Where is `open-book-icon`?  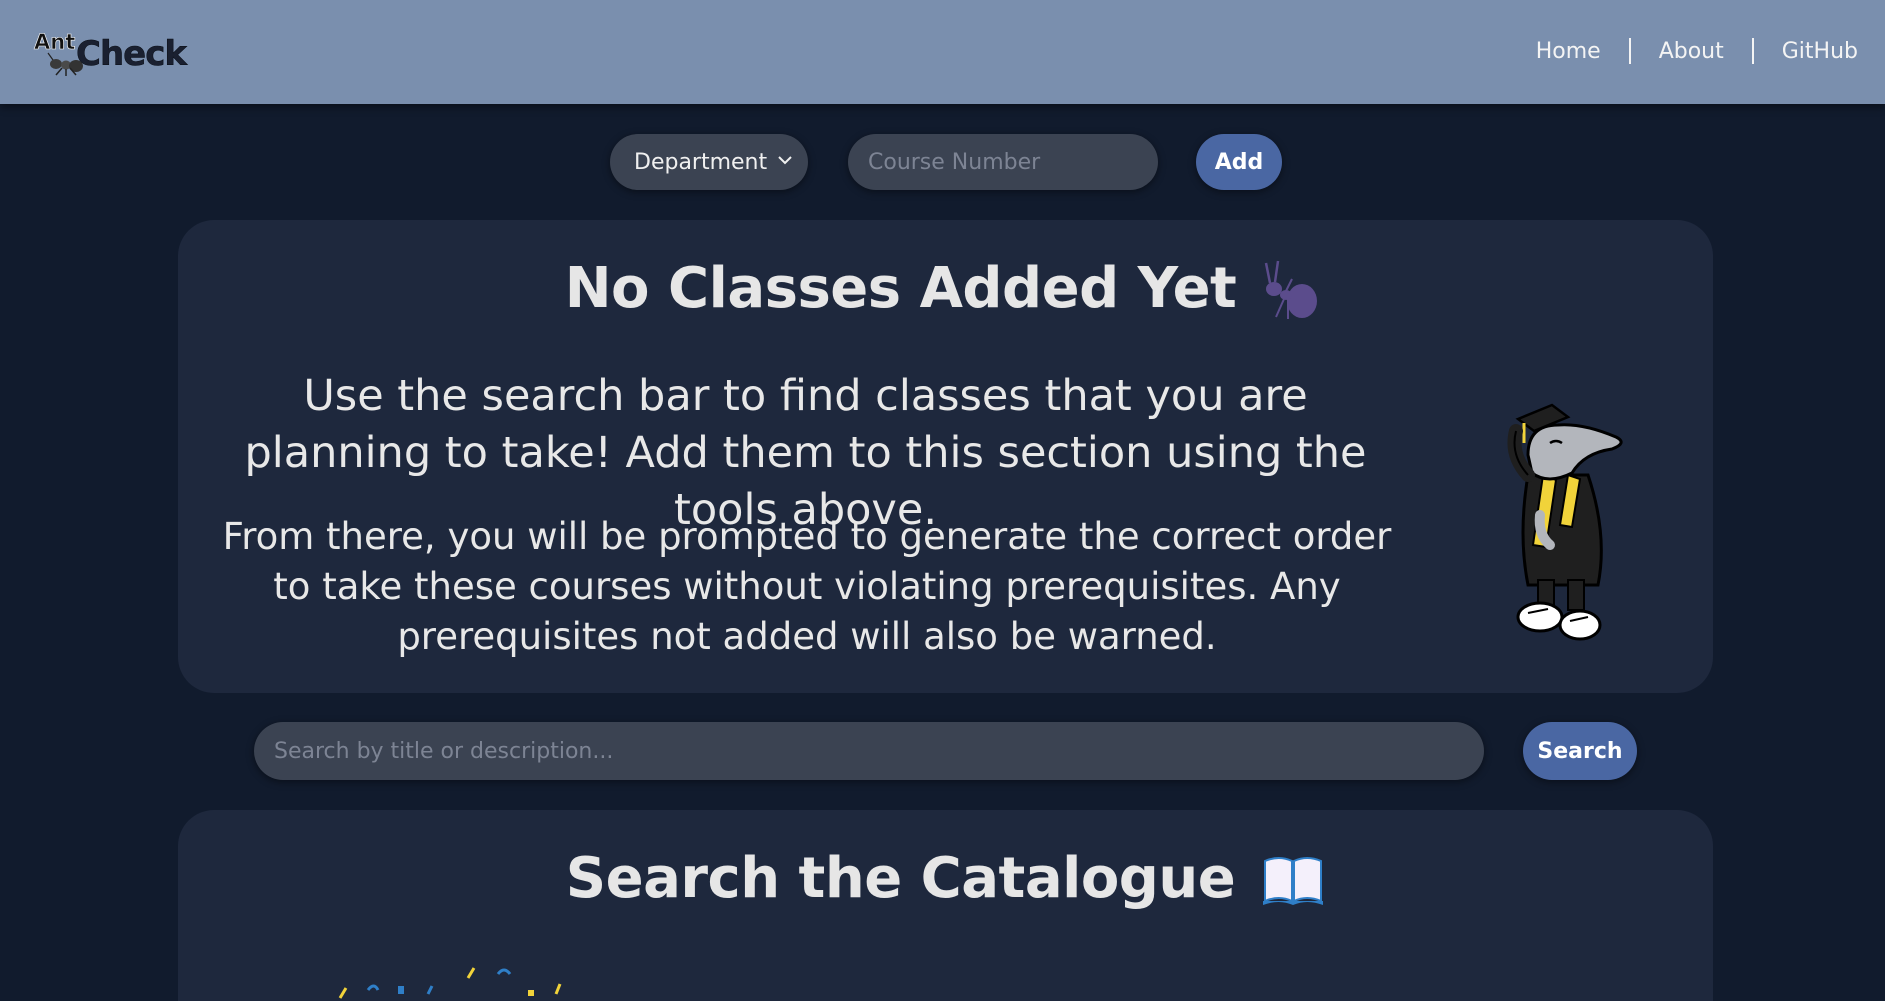
open-book-icon is located at coordinates (1293, 880).